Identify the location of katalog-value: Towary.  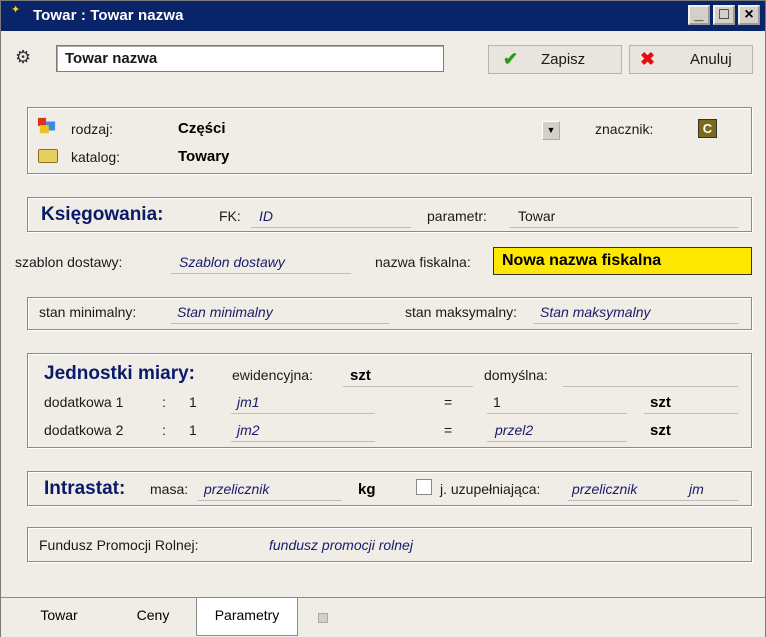
(204, 156).